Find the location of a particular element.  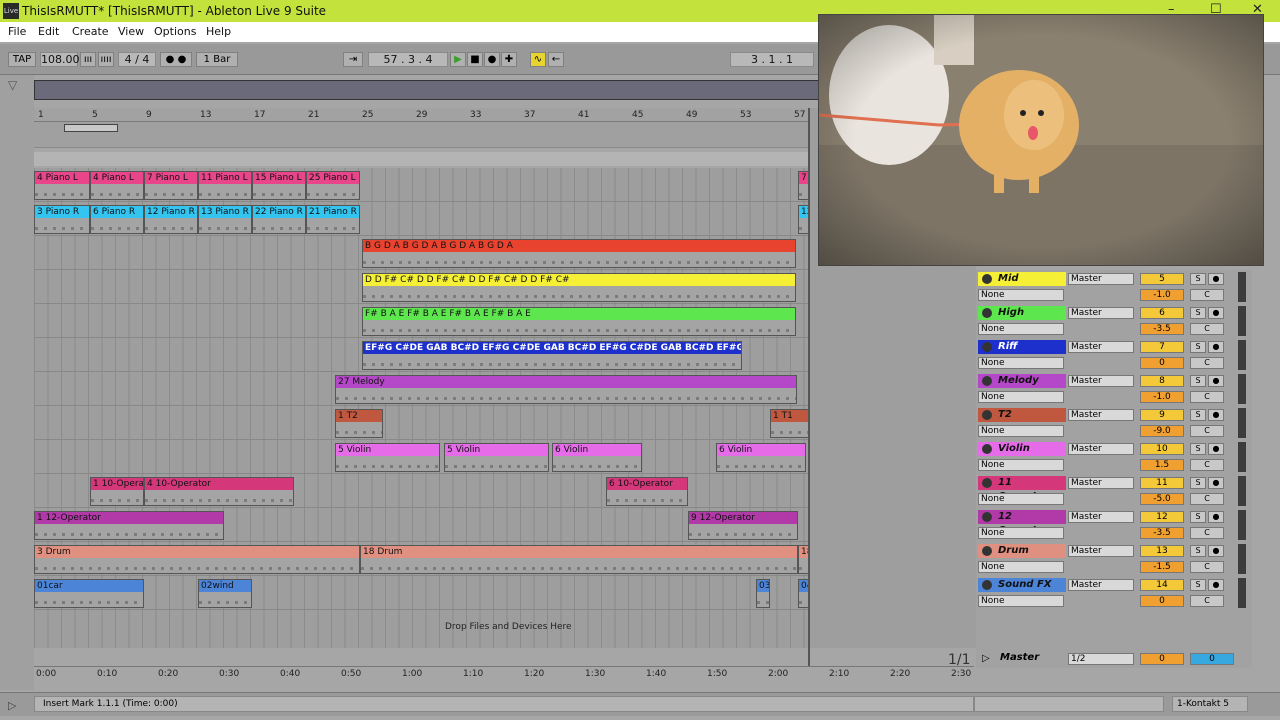

track-volume: -3.5 is located at coordinates (1162, 533).